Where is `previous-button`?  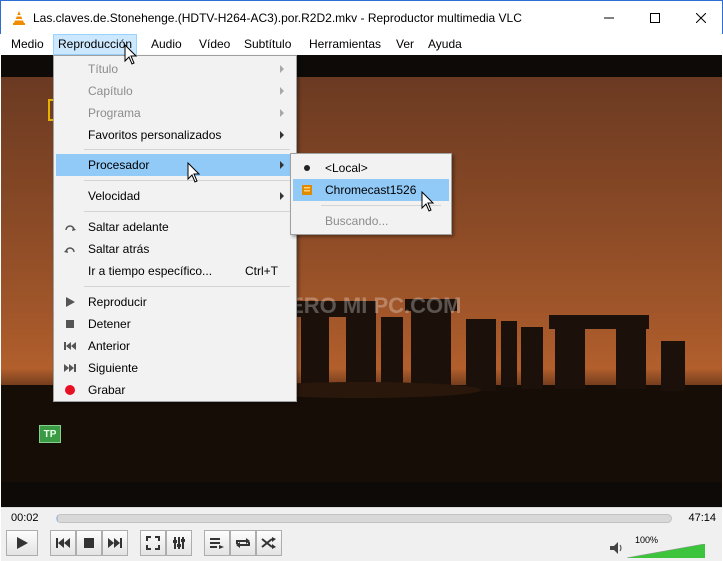 previous-button is located at coordinates (63, 543).